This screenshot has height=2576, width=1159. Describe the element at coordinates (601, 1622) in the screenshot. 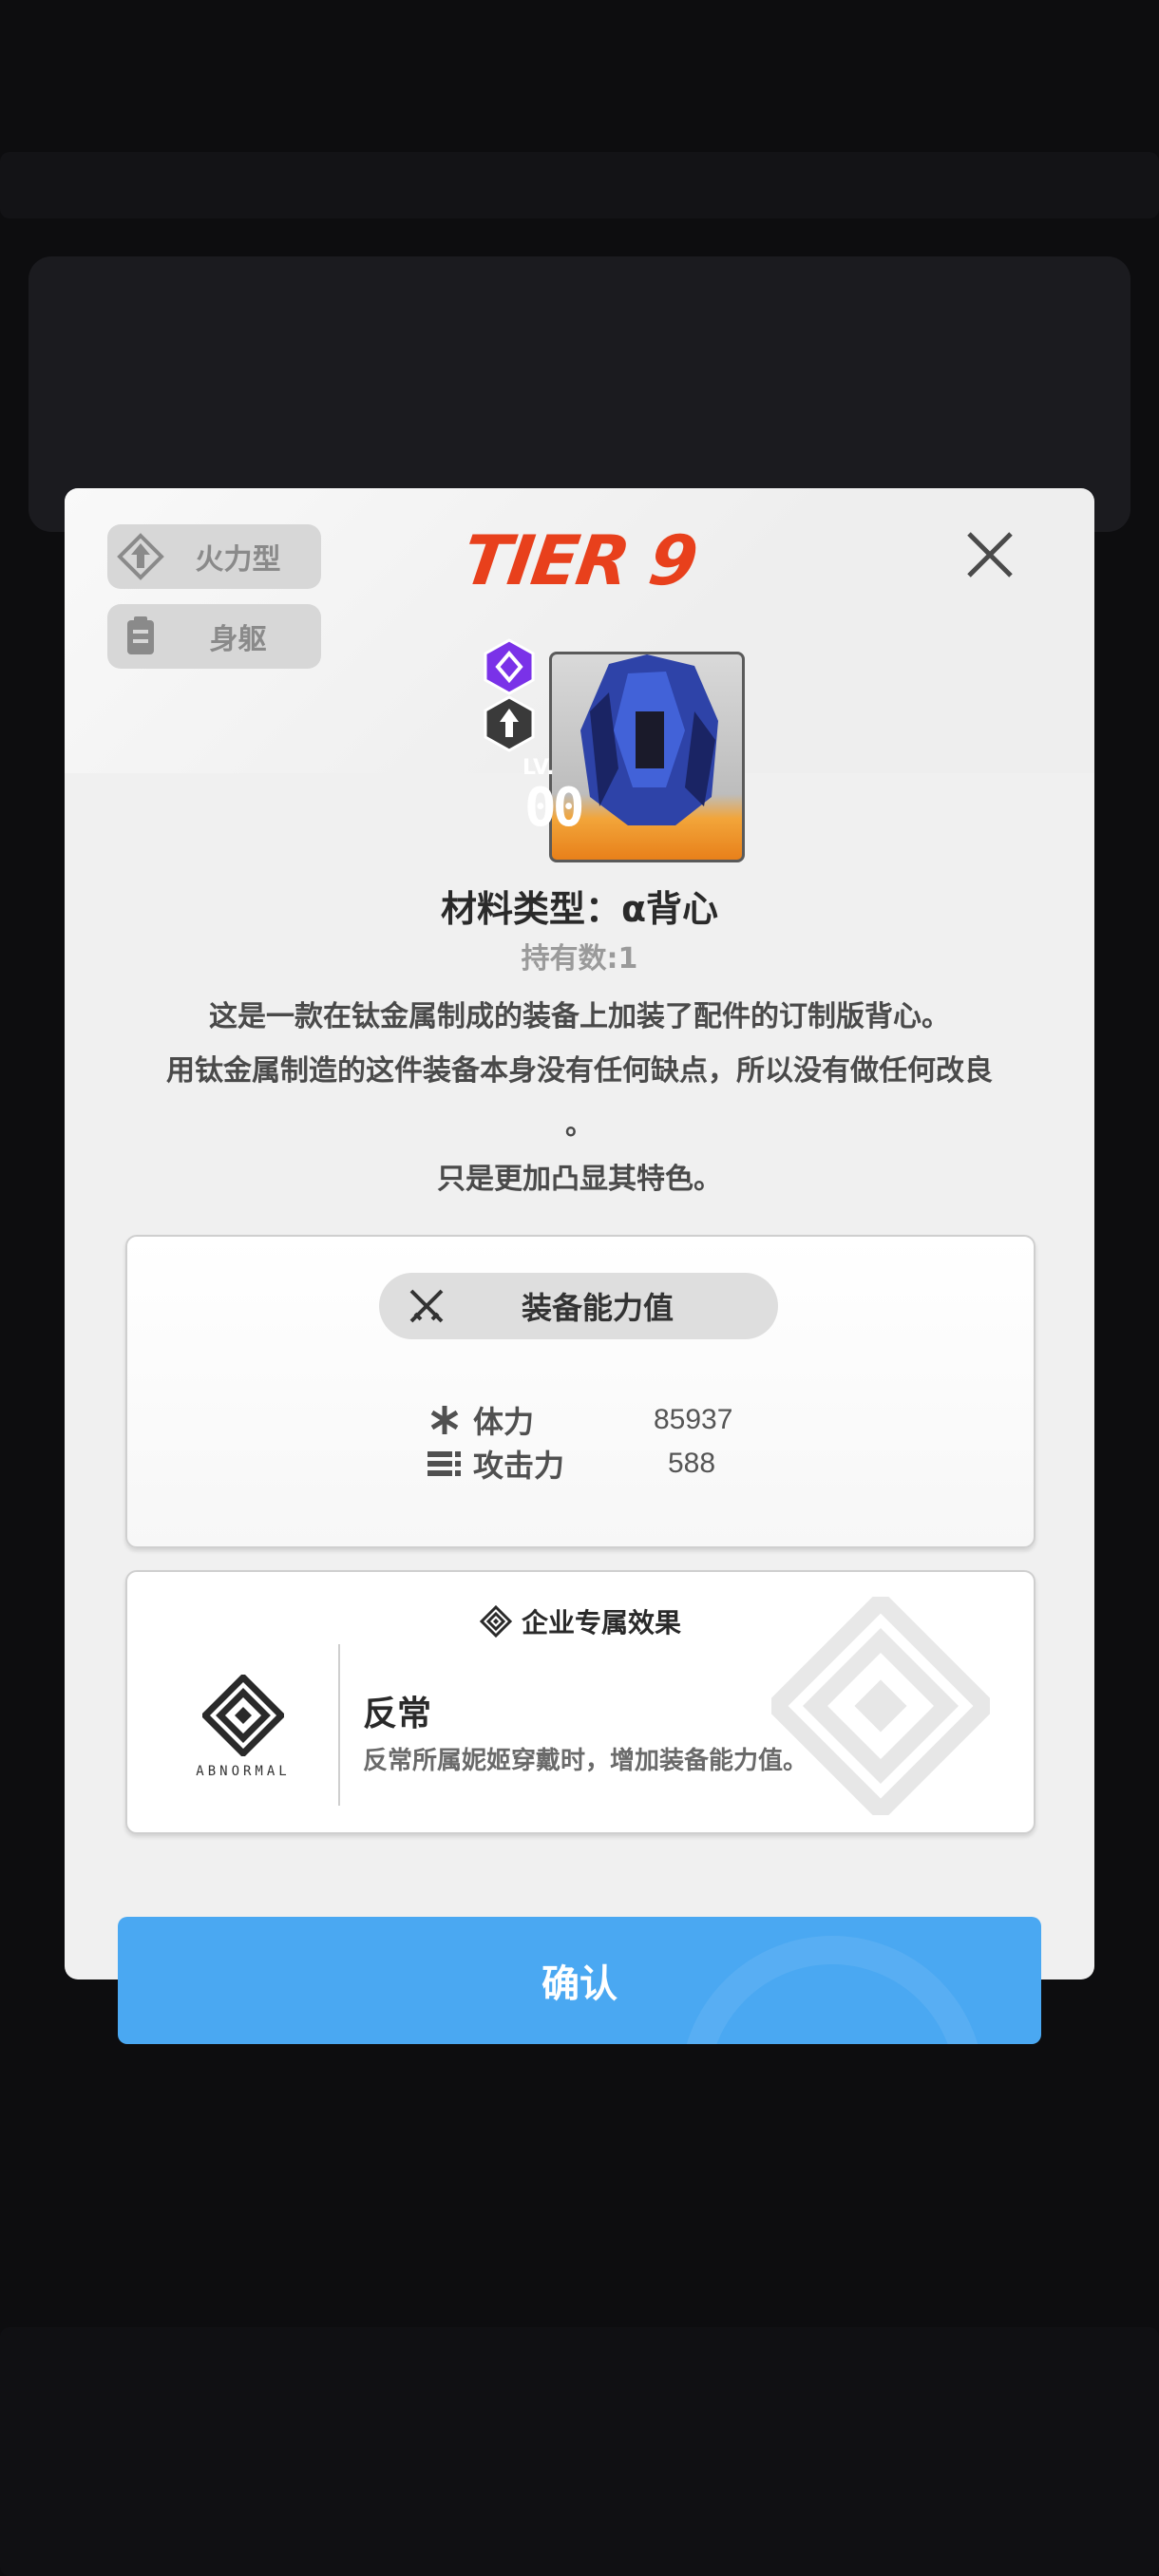

I see `corp-effect-header-label: 企业专属效果` at that location.